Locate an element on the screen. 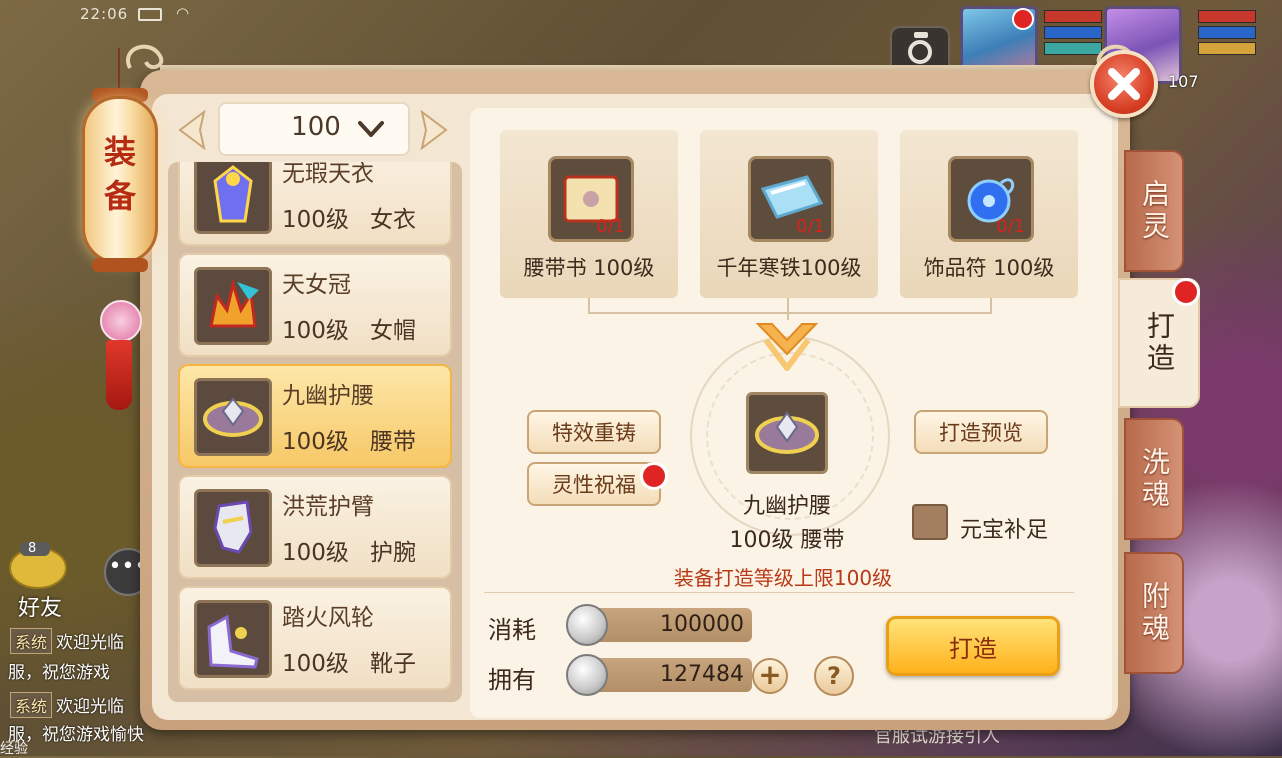  pet-status-bars is located at coordinates (1227, 34).